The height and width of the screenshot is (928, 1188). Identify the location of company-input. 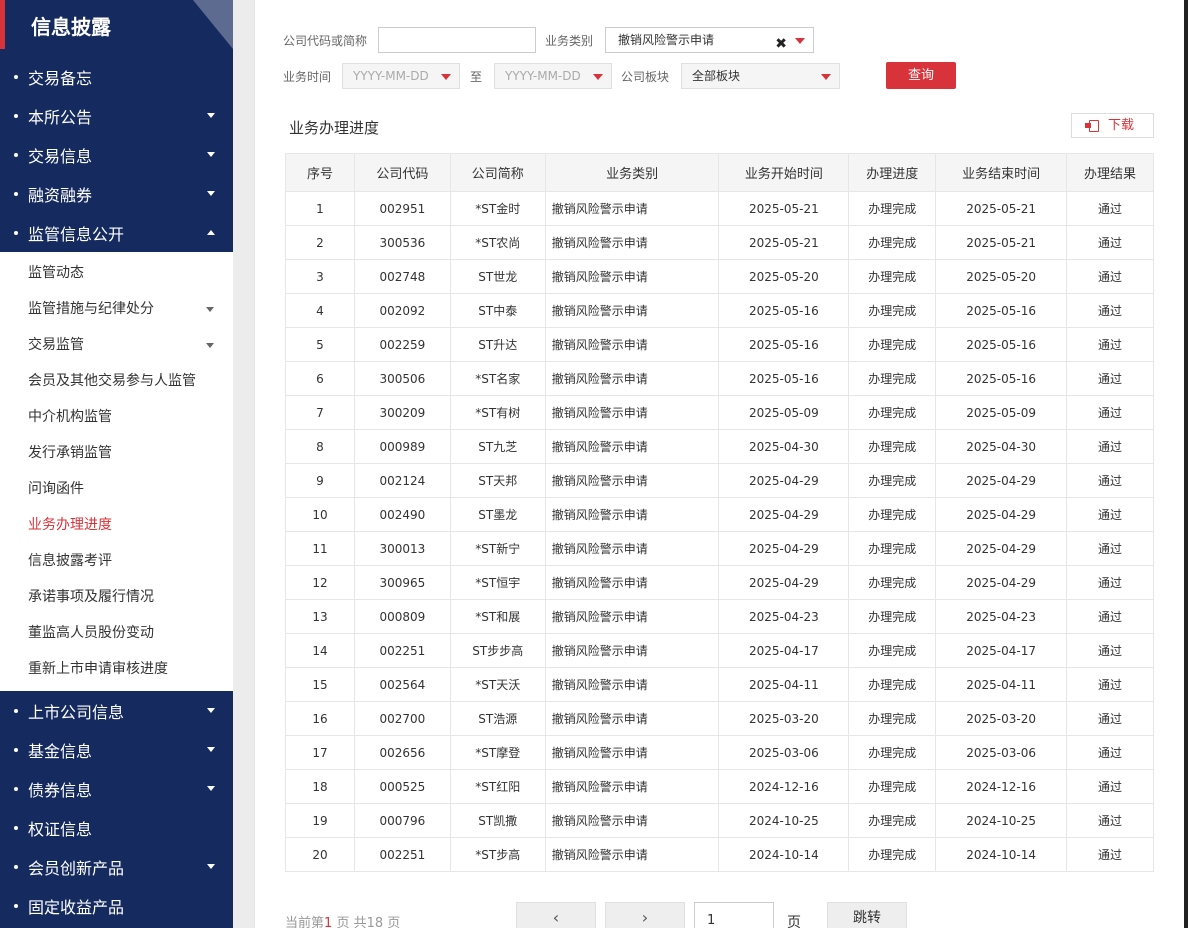
(457, 40).